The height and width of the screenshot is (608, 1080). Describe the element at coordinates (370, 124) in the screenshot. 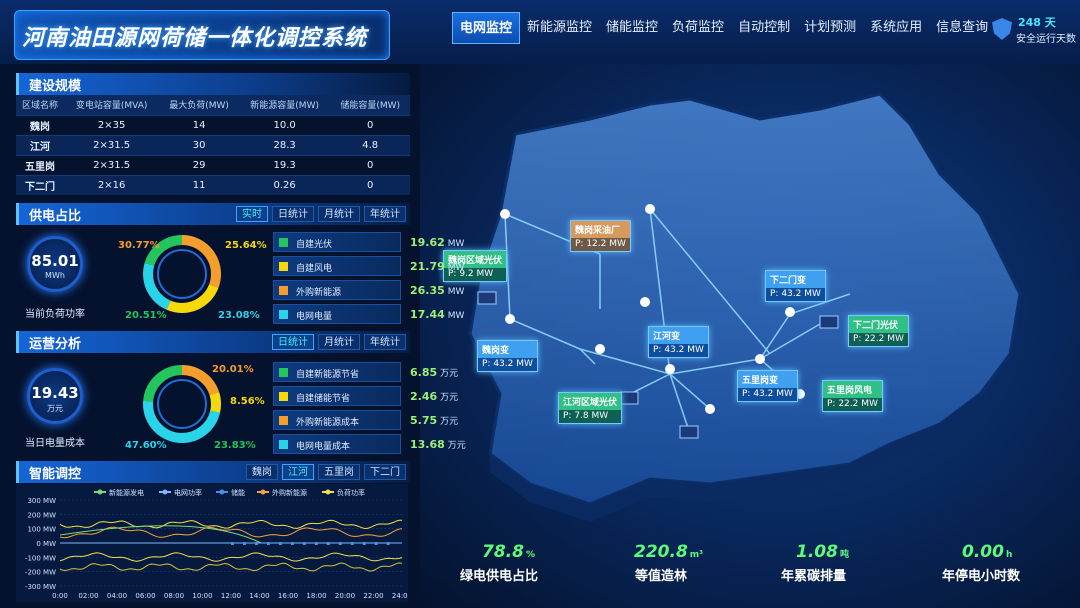

I see `cell: 0` at that location.